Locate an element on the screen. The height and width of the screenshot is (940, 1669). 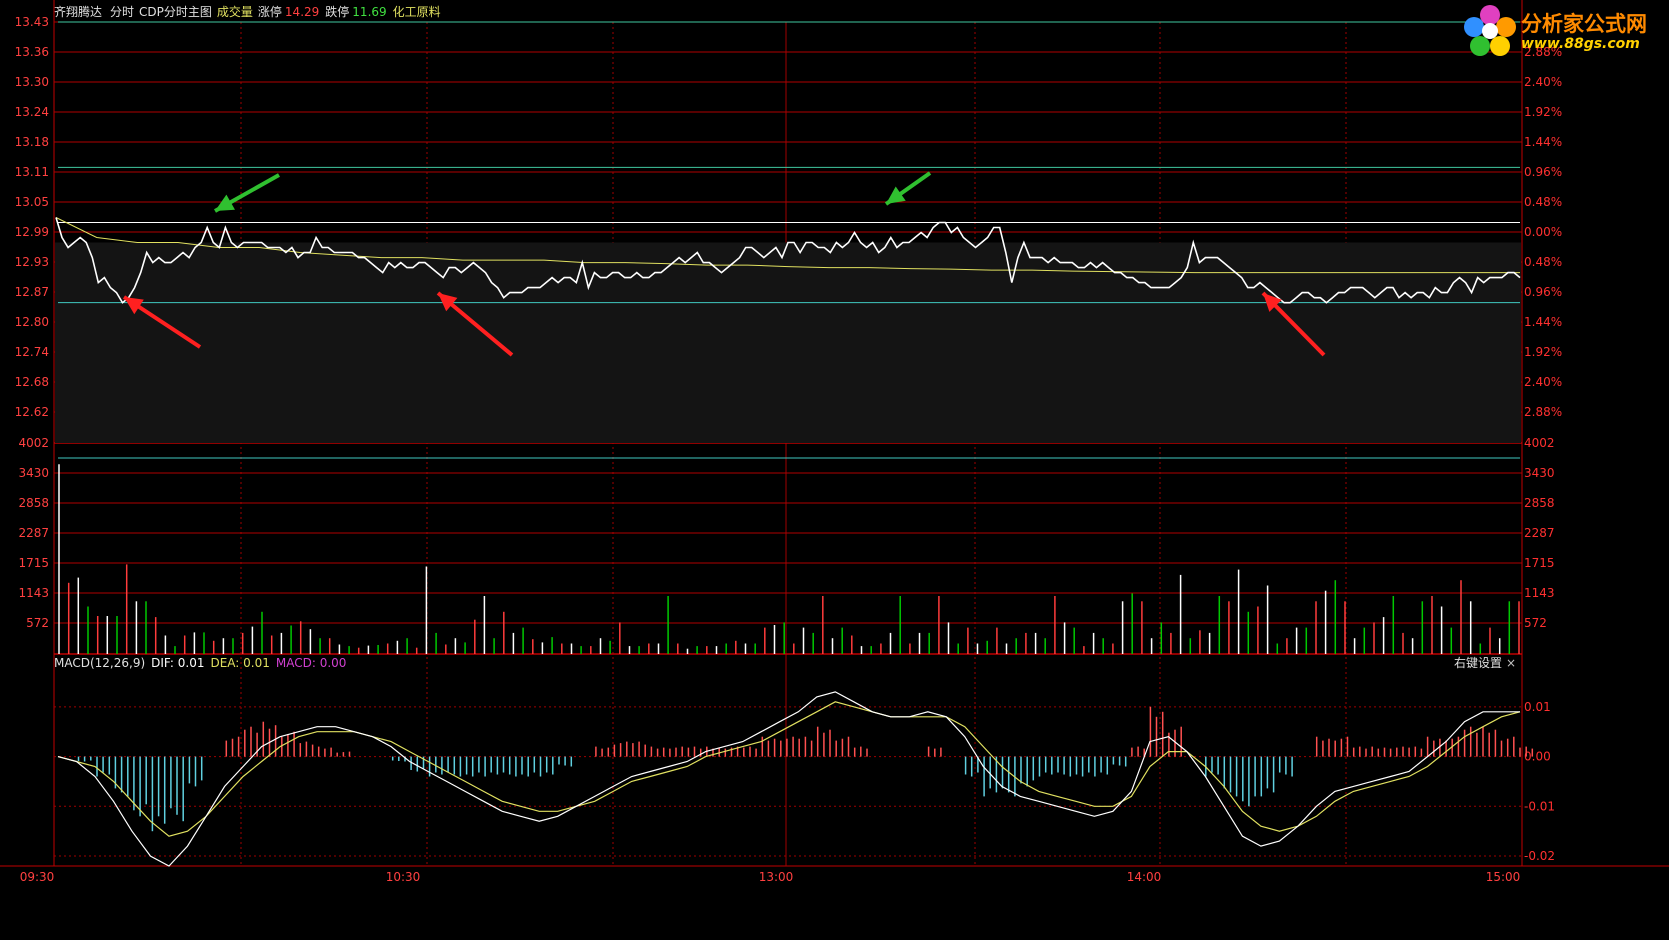
flower-logo-icon is located at coordinates (1490, 30).